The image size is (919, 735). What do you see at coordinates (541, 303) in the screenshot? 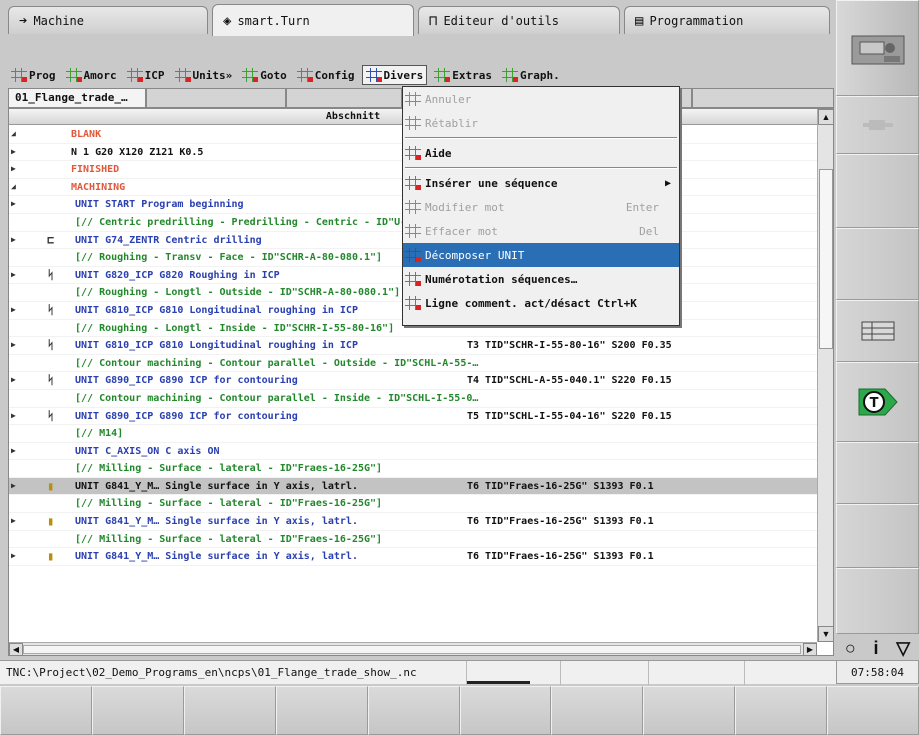
I see `menu-item-ligne-comment: Ligne comment. act/désact Ctrl+K` at bounding box center [541, 303].